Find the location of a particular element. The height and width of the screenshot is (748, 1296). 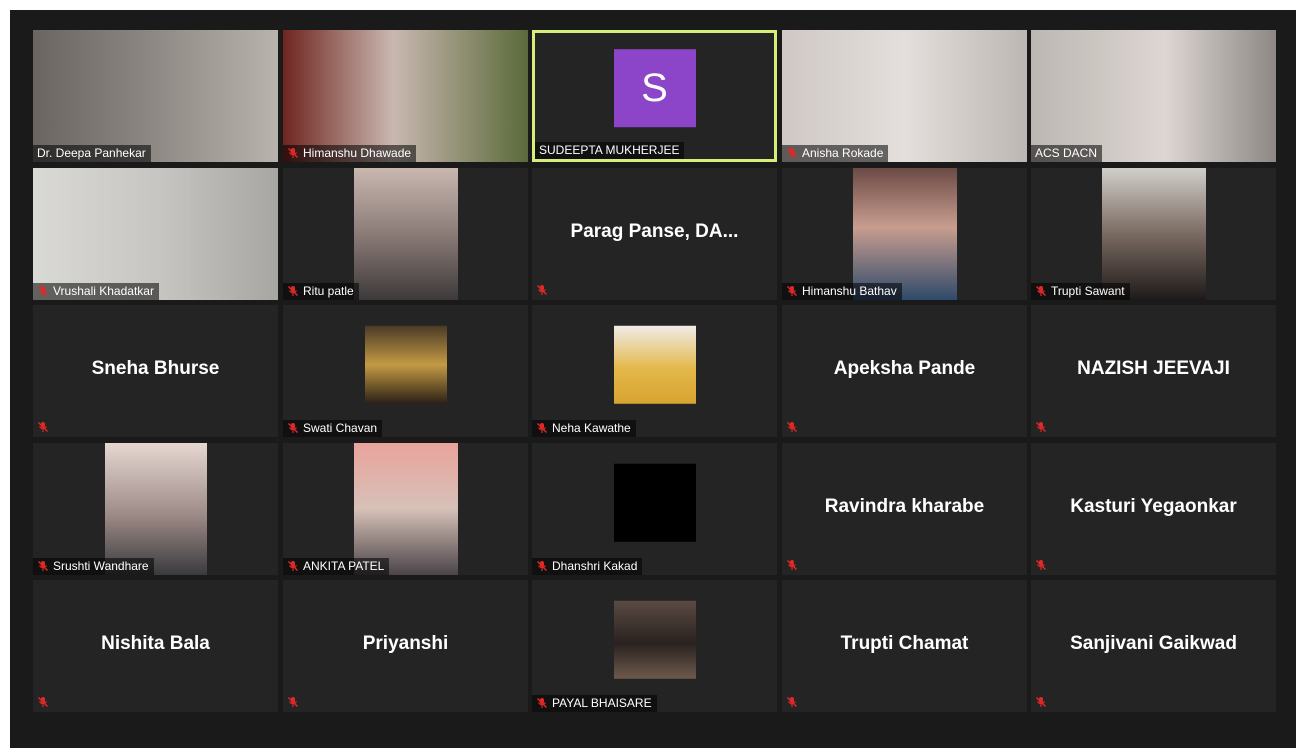

participant-name-label: Trupti Sawant is located at coordinates (1080, 291).